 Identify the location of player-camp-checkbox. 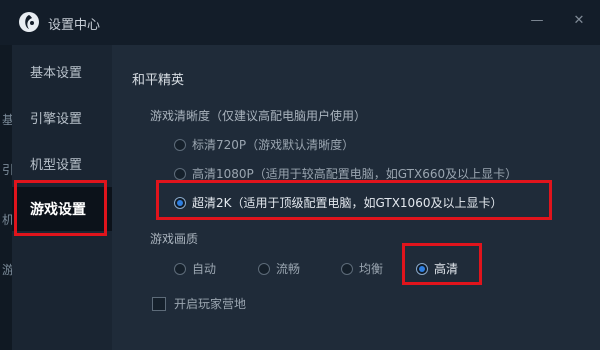
(159, 303).